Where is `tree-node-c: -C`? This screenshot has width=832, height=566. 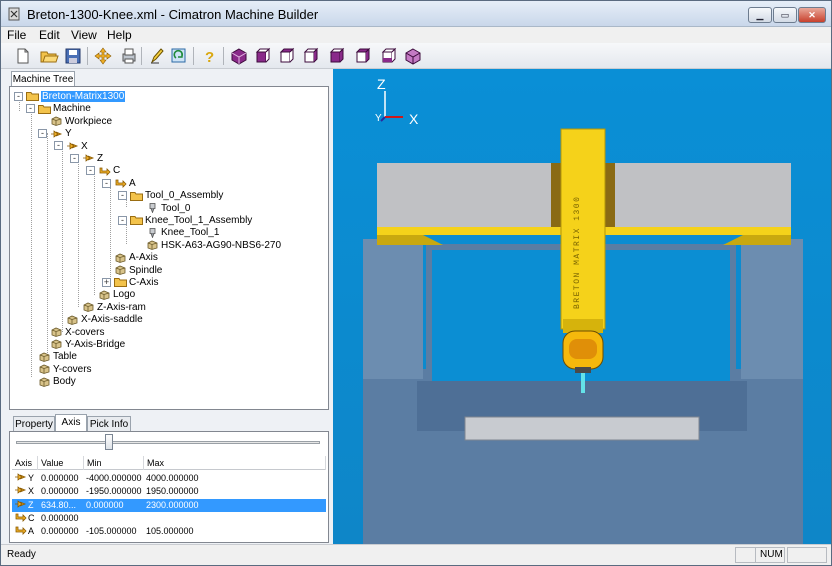 tree-node-c: -C is located at coordinates (103, 171).